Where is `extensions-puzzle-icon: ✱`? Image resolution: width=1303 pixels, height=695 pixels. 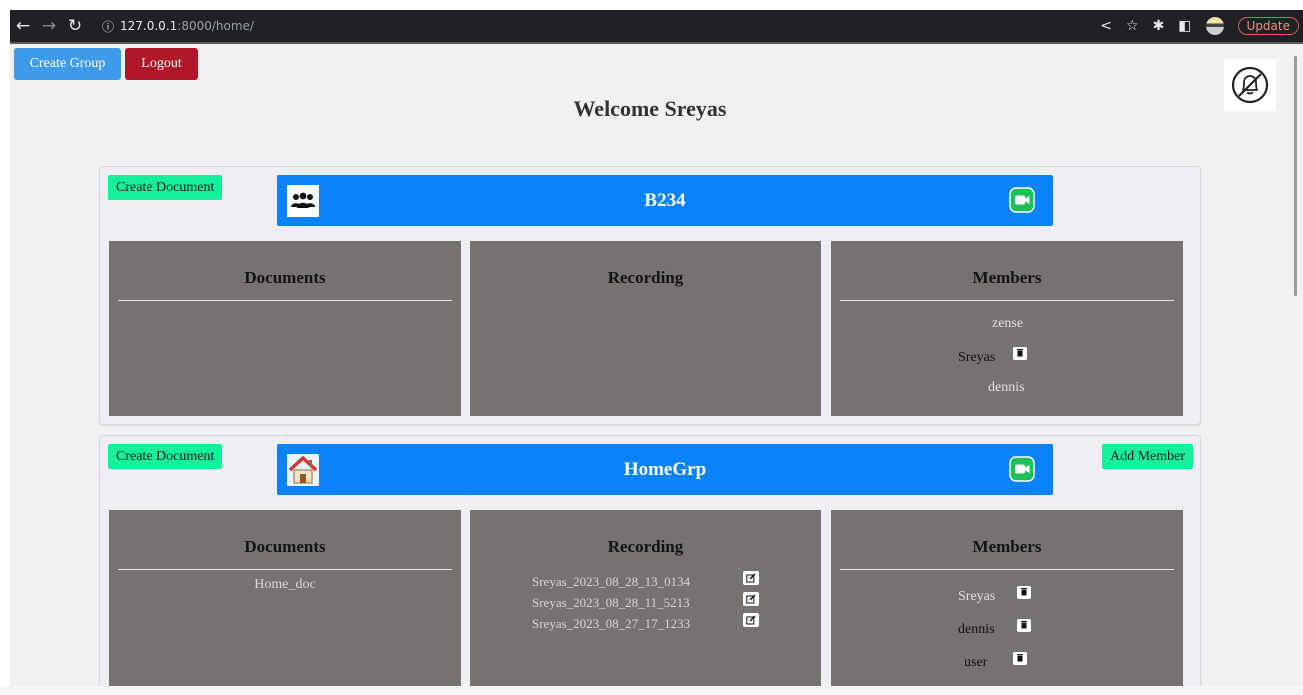 extensions-puzzle-icon: ✱ is located at coordinates (1159, 26).